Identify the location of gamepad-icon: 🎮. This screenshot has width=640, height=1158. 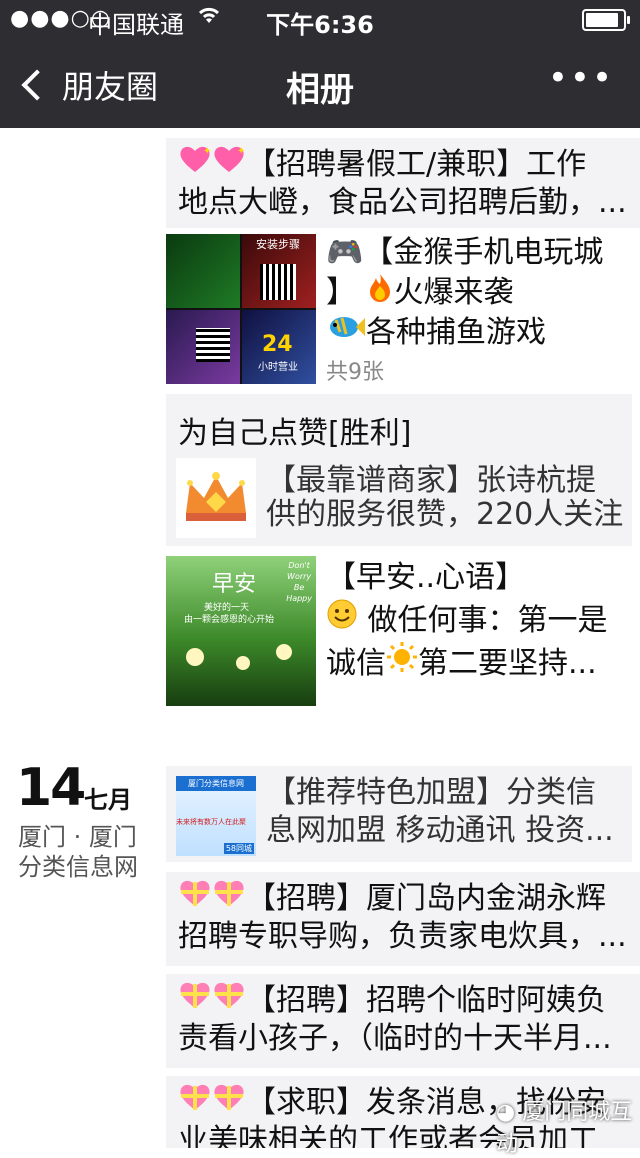
(345, 252).